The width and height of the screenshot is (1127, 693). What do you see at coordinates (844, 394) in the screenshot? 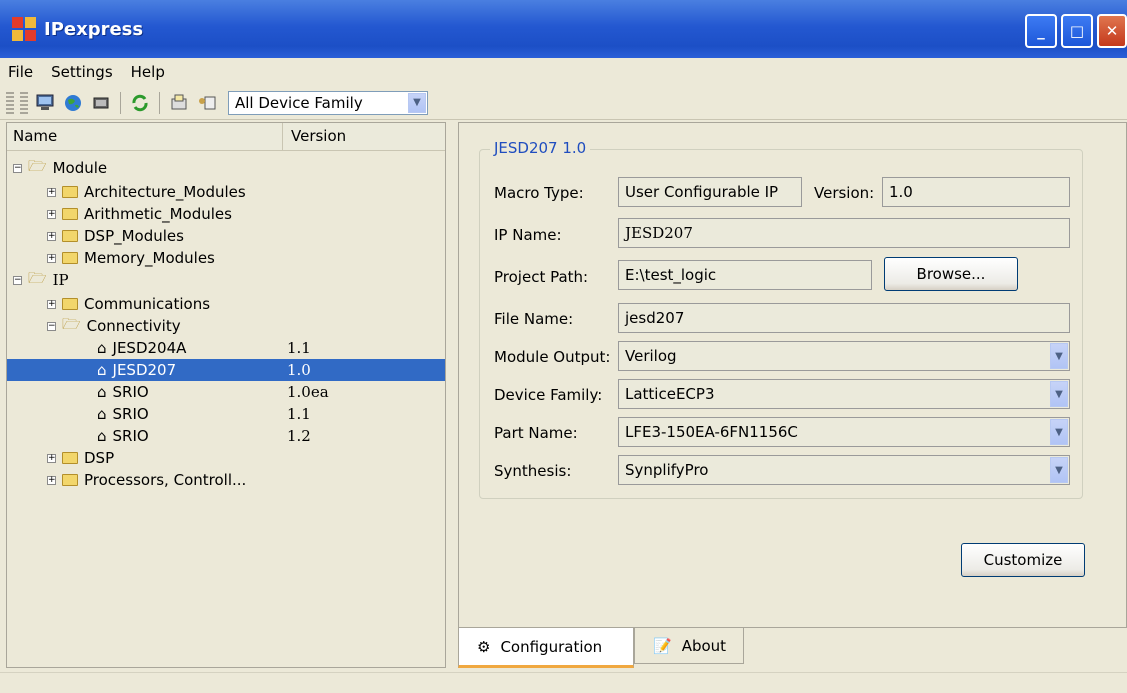
I see `device-family-select: LatticeECP3 ▼` at bounding box center [844, 394].